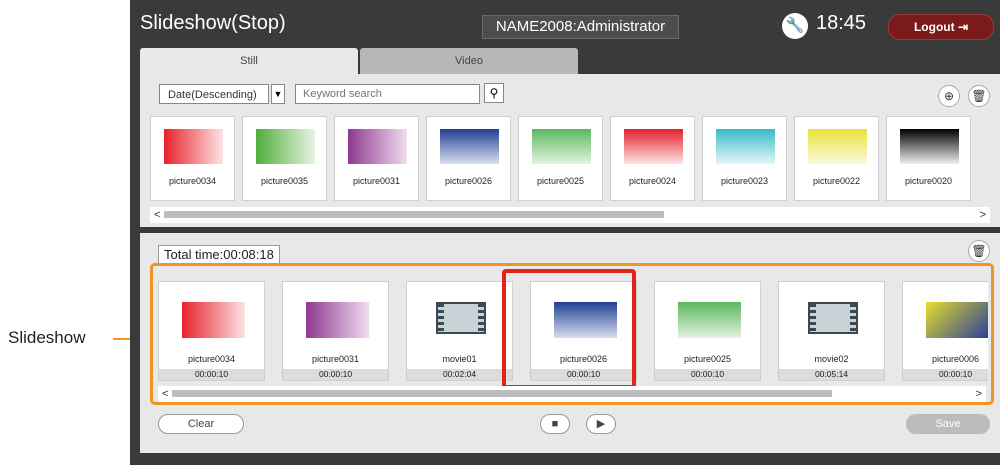 This screenshot has height=465, width=1000. What do you see at coordinates (494, 93) in the screenshot?
I see `search-icon: ⚲` at bounding box center [494, 93].